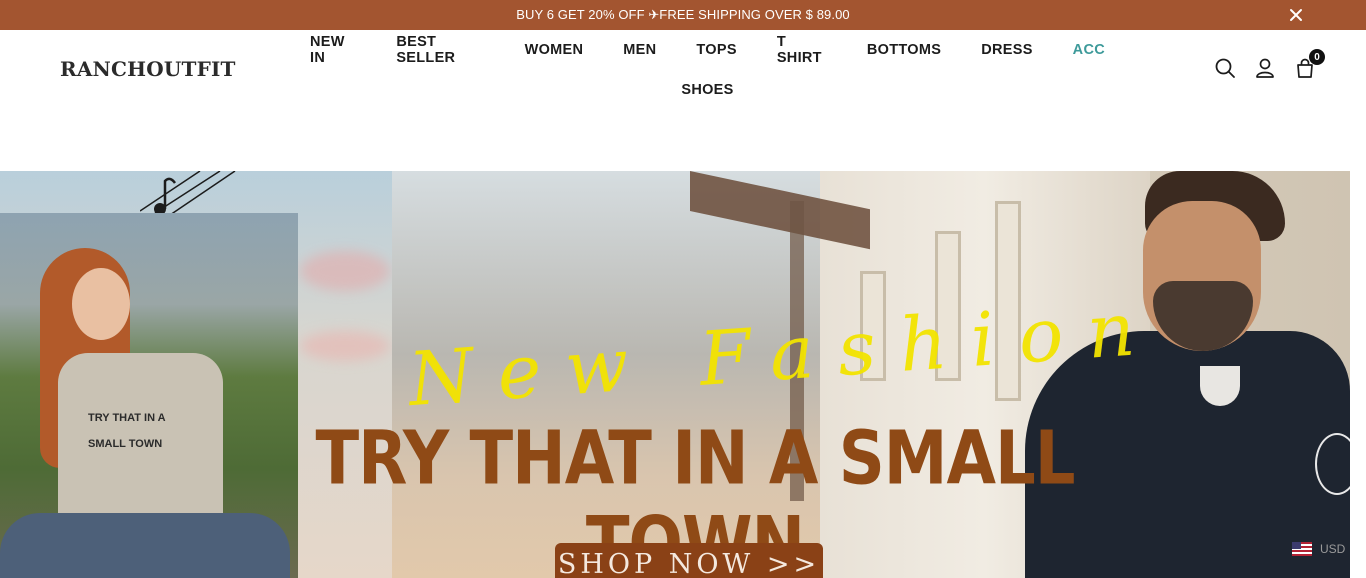  What do you see at coordinates (1317, 57) in the screenshot?
I see `cart-count-badge: 0` at bounding box center [1317, 57].